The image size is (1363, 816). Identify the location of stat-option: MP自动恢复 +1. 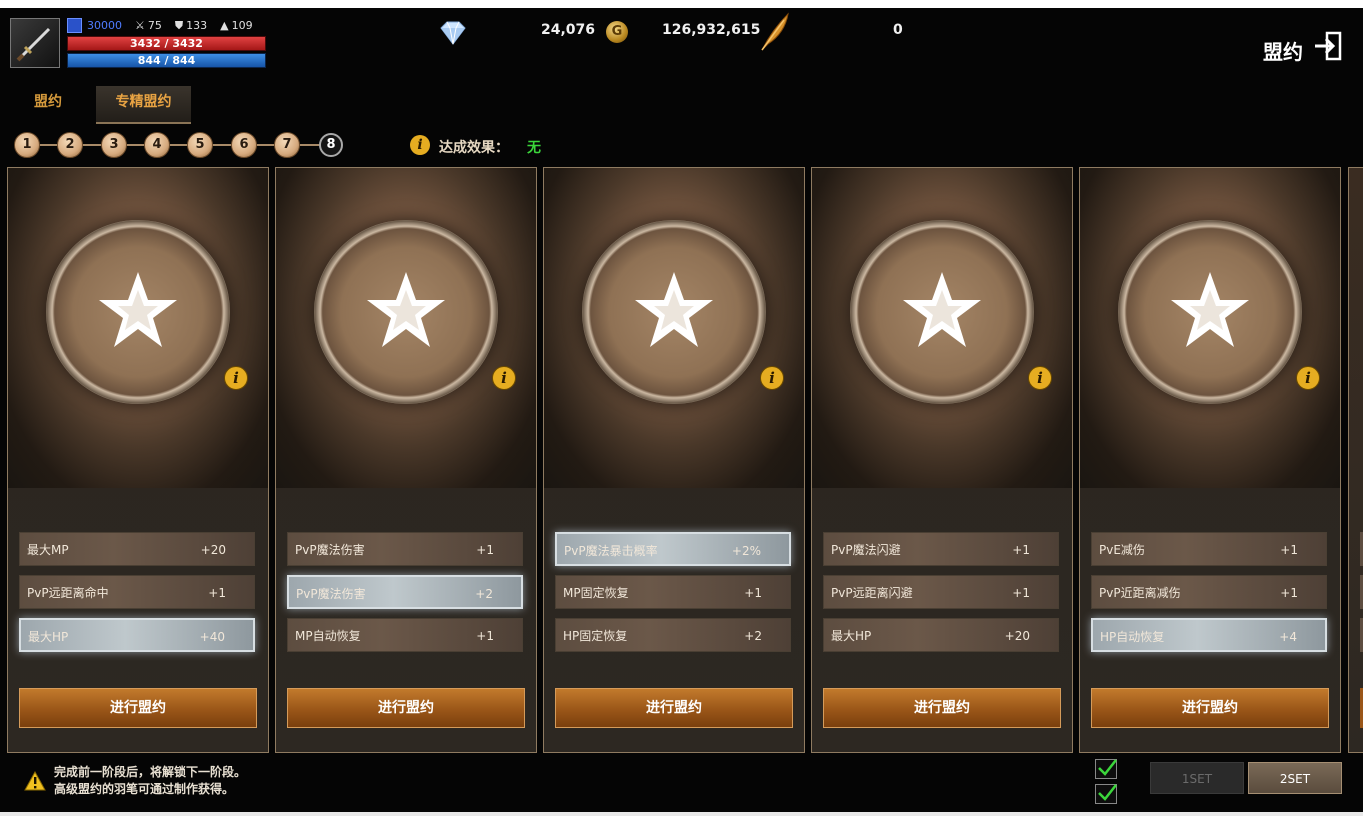
(405, 635).